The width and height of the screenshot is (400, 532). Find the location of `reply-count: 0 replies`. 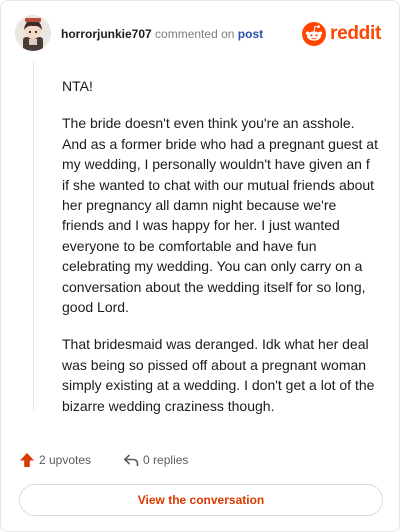

reply-count: 0 replies is located at coordinates (166, 460).